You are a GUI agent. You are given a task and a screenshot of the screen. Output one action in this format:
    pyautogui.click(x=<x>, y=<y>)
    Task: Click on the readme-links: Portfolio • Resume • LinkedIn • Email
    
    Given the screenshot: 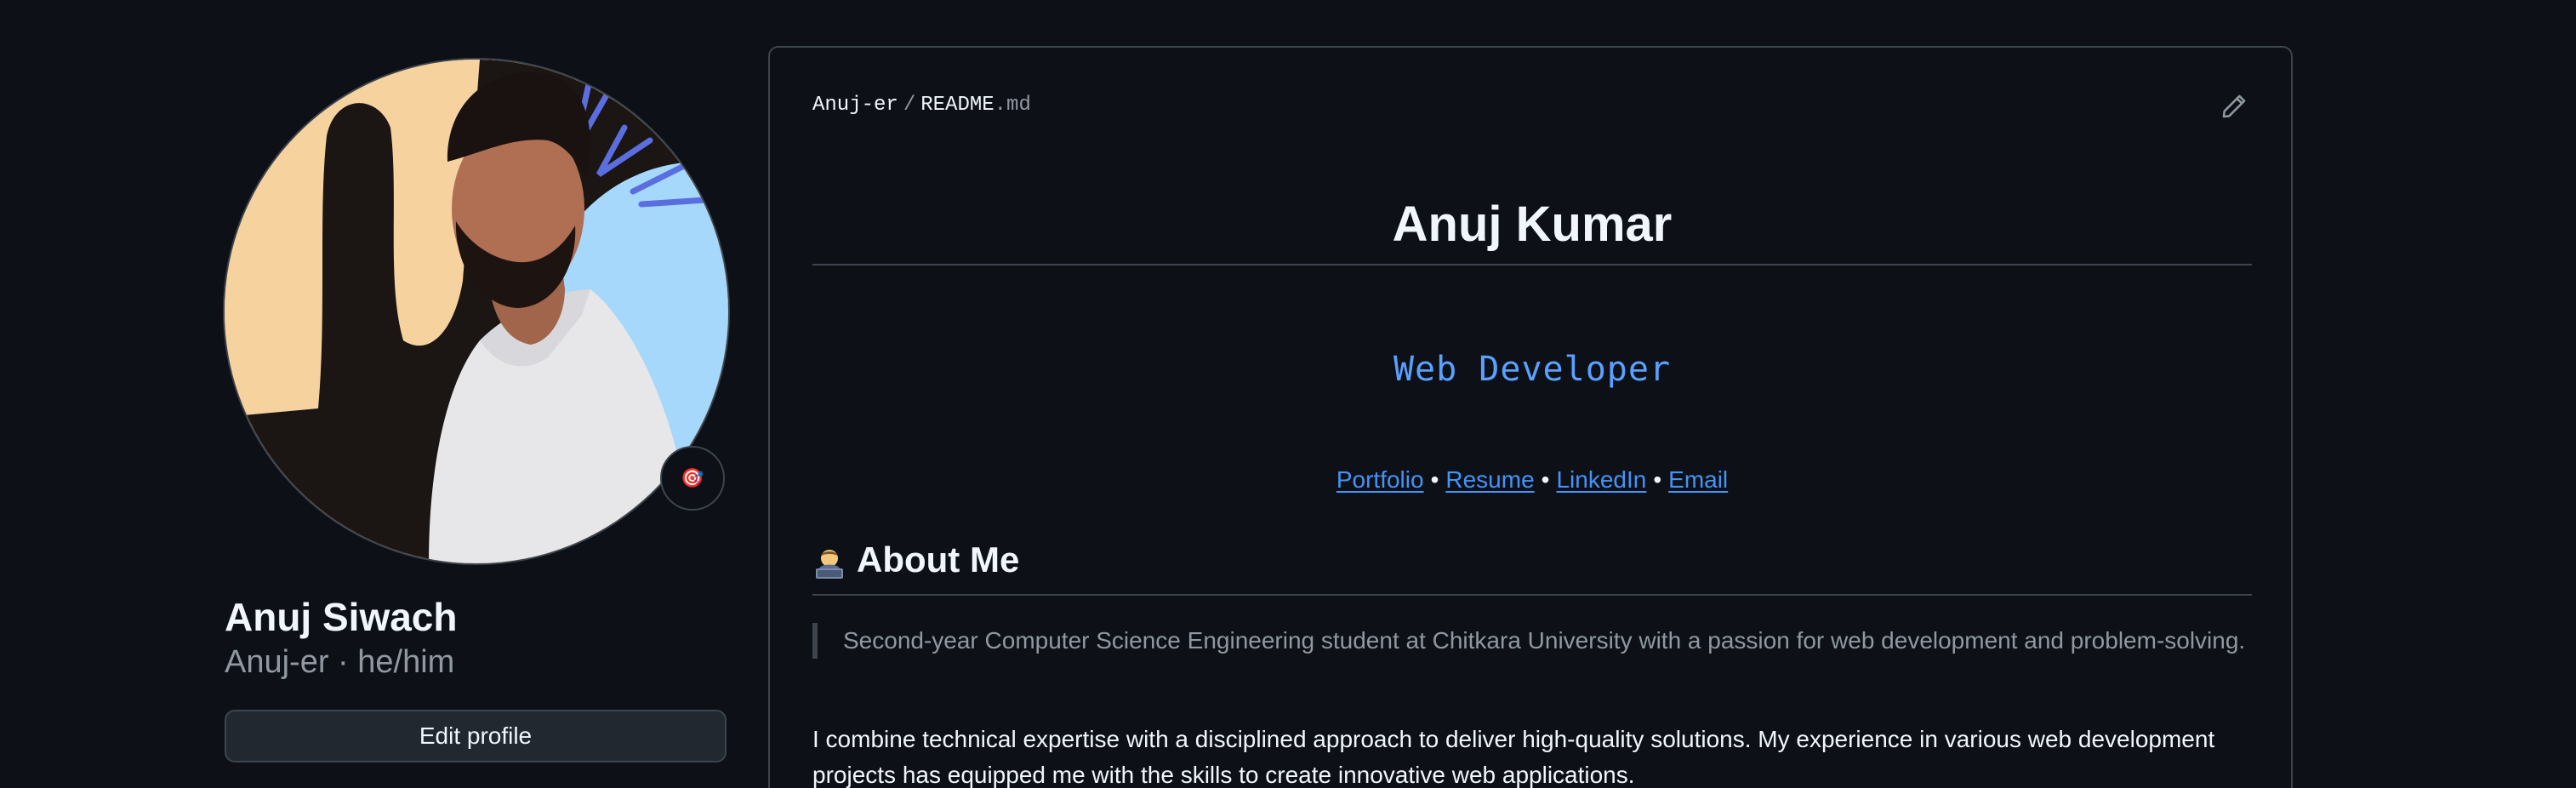 What is the action you would take?
    pyautogui.click(x=1532, y=480)
    